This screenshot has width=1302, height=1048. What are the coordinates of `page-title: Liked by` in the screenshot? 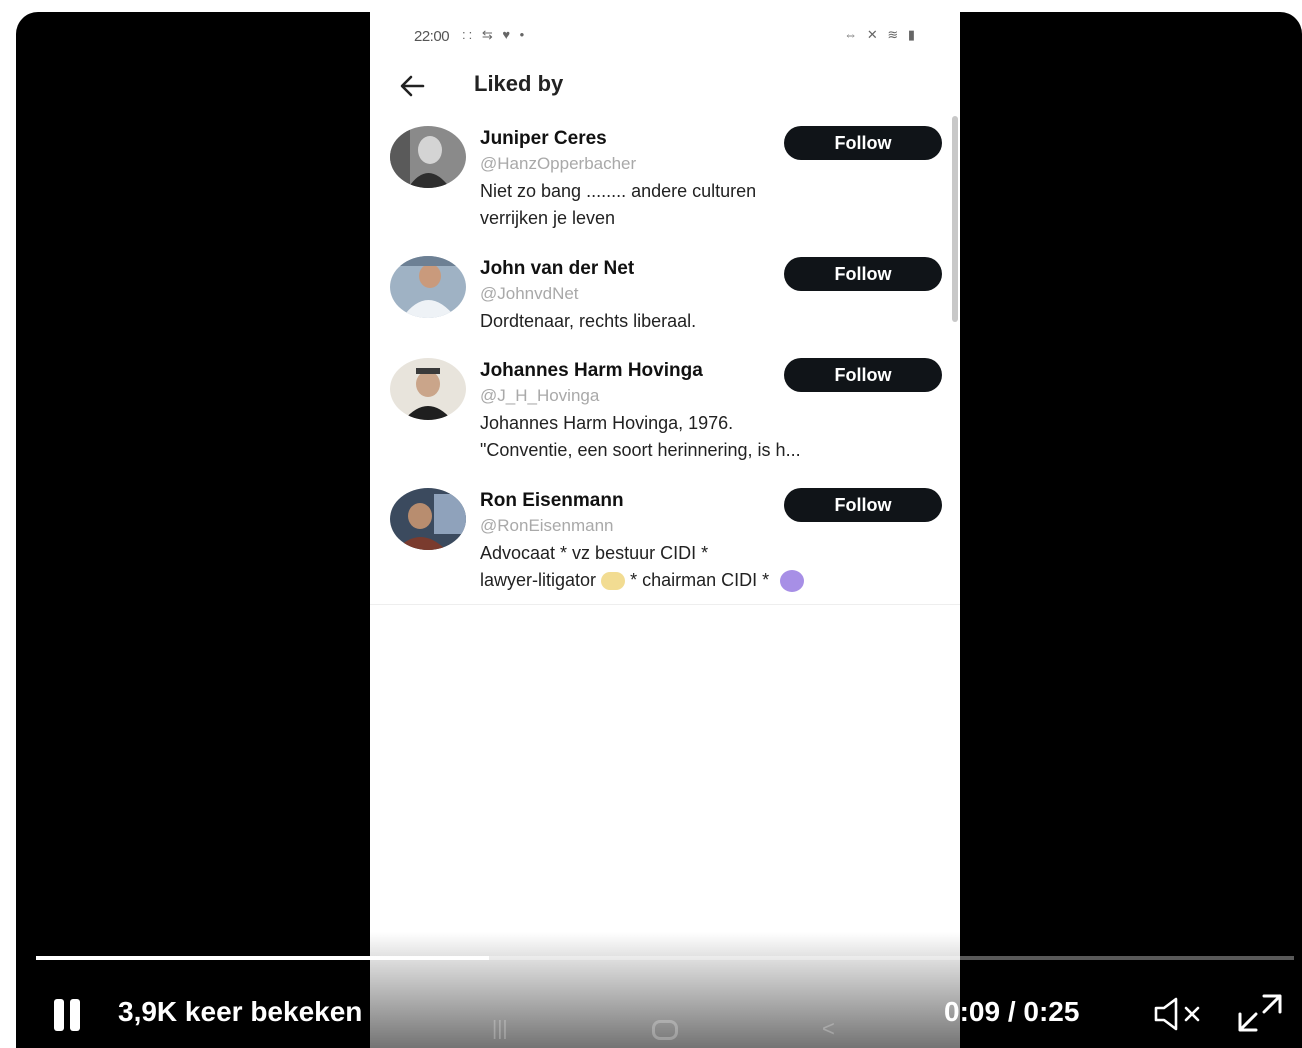 It's located at (519, 83).